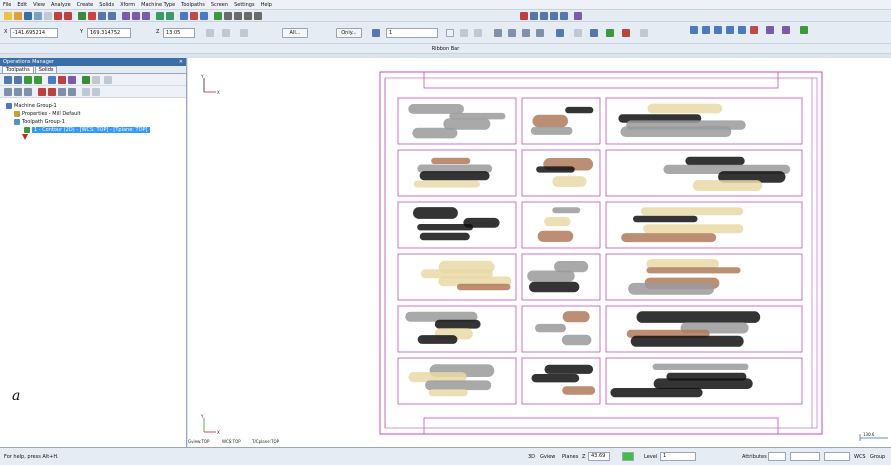 This screenshot has width=891, height=465. What do you see at coordinates (28, 92) in the screenshot?
I see `toggle-display-icon` at bounding box center [28, 92].